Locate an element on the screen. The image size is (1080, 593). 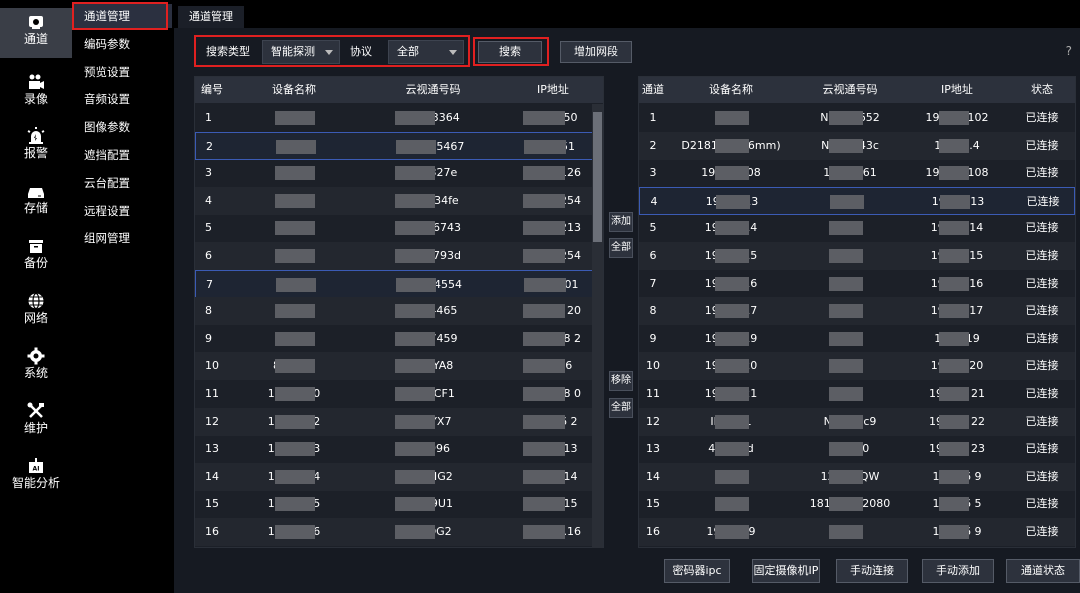
sidebar-item-gear: 系统 is located at coordinates (36, 367).